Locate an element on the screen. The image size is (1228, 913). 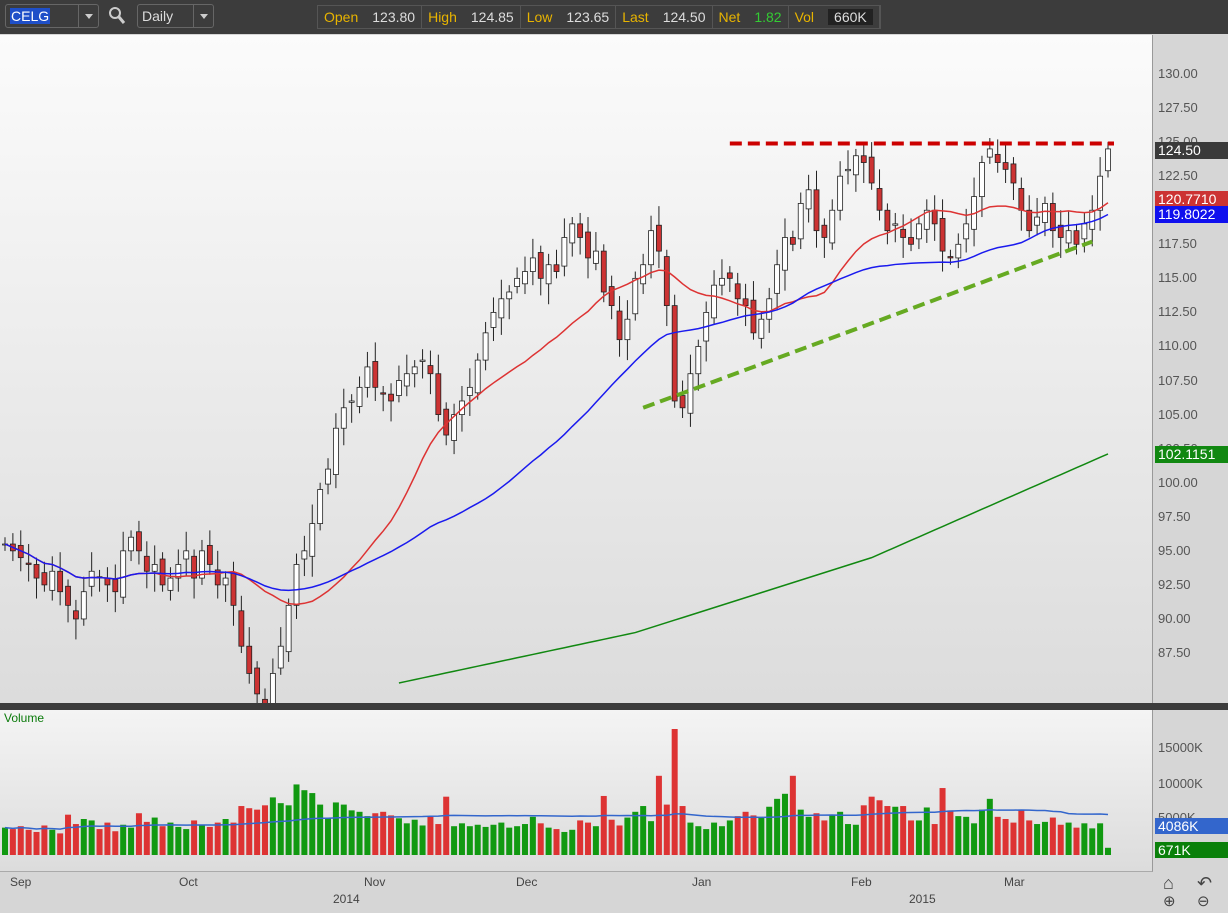
price-tick: 110.00 is located at coordinates (1177, 346).